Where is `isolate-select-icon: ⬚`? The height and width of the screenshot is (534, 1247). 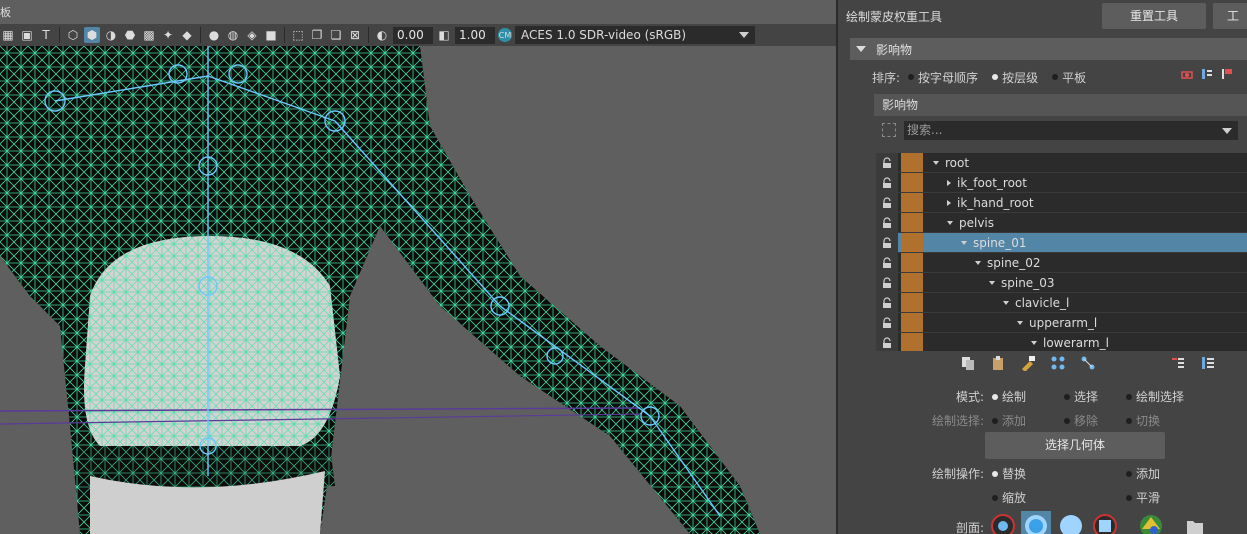 isolate-select-icon: ⬚ is located at coordinates (298, 35).